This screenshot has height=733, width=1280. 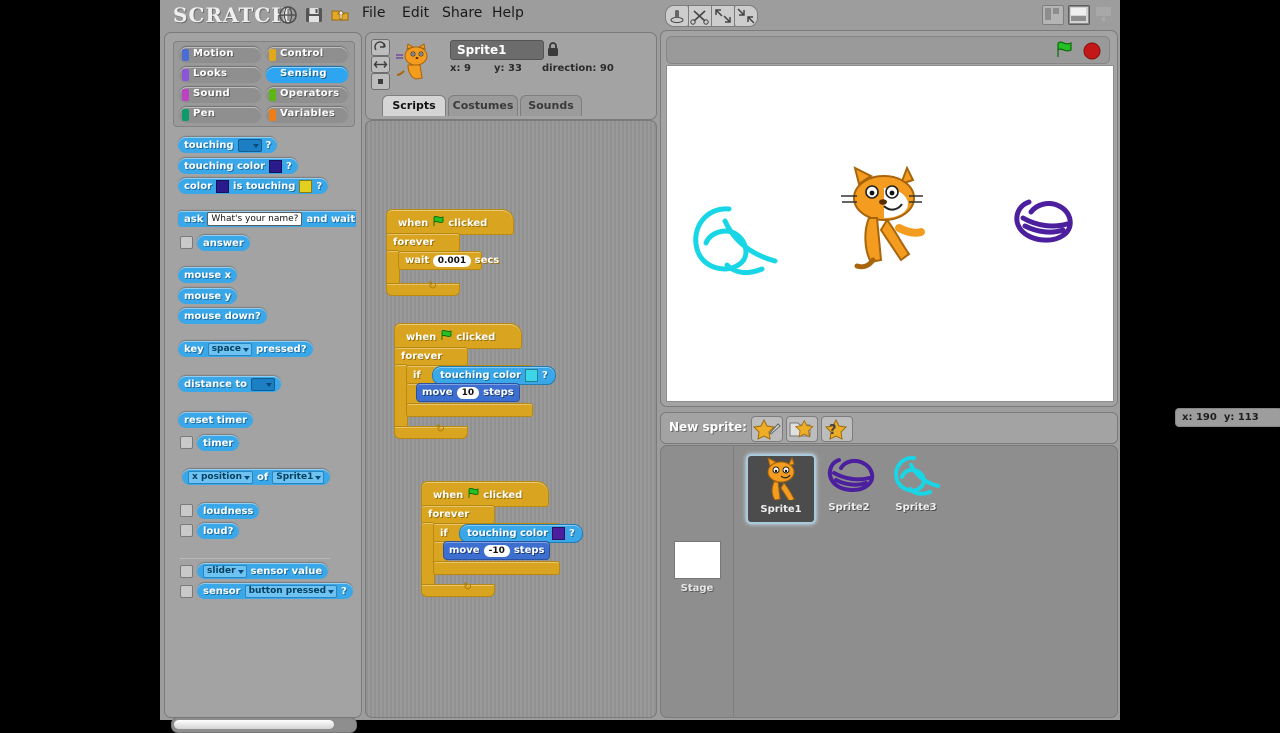 I want to click on block-sensor-pressed: sensor button pressed ?, so click(x=275, y=591).